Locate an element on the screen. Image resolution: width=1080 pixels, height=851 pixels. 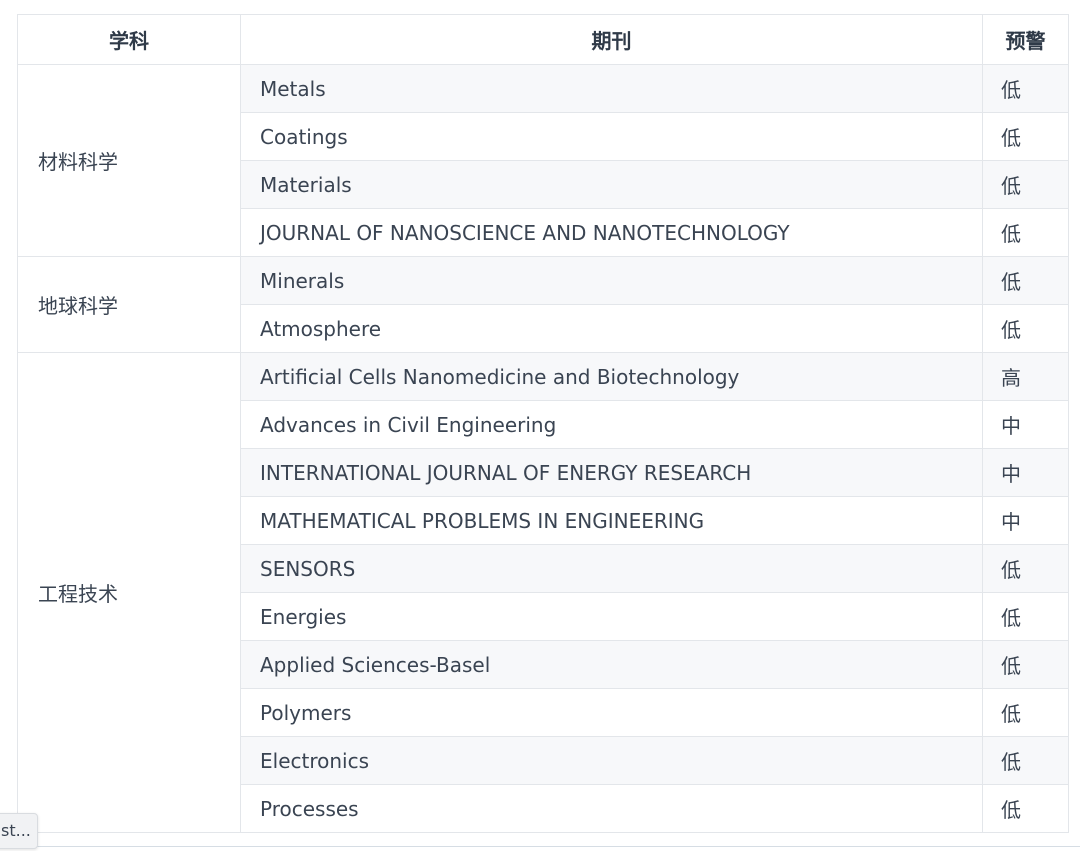
journal-cell: Coatings is located at coordinates (611, 136).